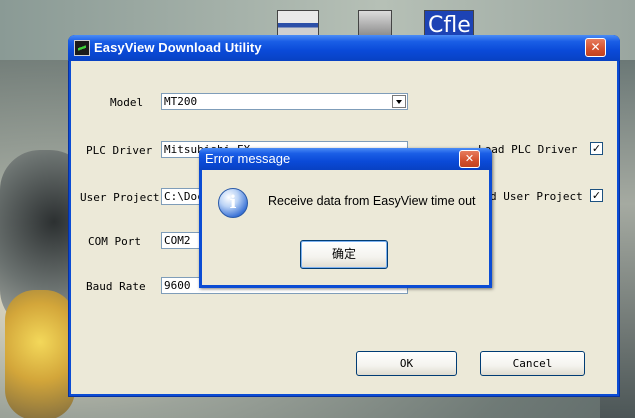 The image size is (635, 418). What do you see at coordinates (116, 286) in the screenshot?
I see `baud-rate-label: Baud Rate` at bounding box center [116, 286].